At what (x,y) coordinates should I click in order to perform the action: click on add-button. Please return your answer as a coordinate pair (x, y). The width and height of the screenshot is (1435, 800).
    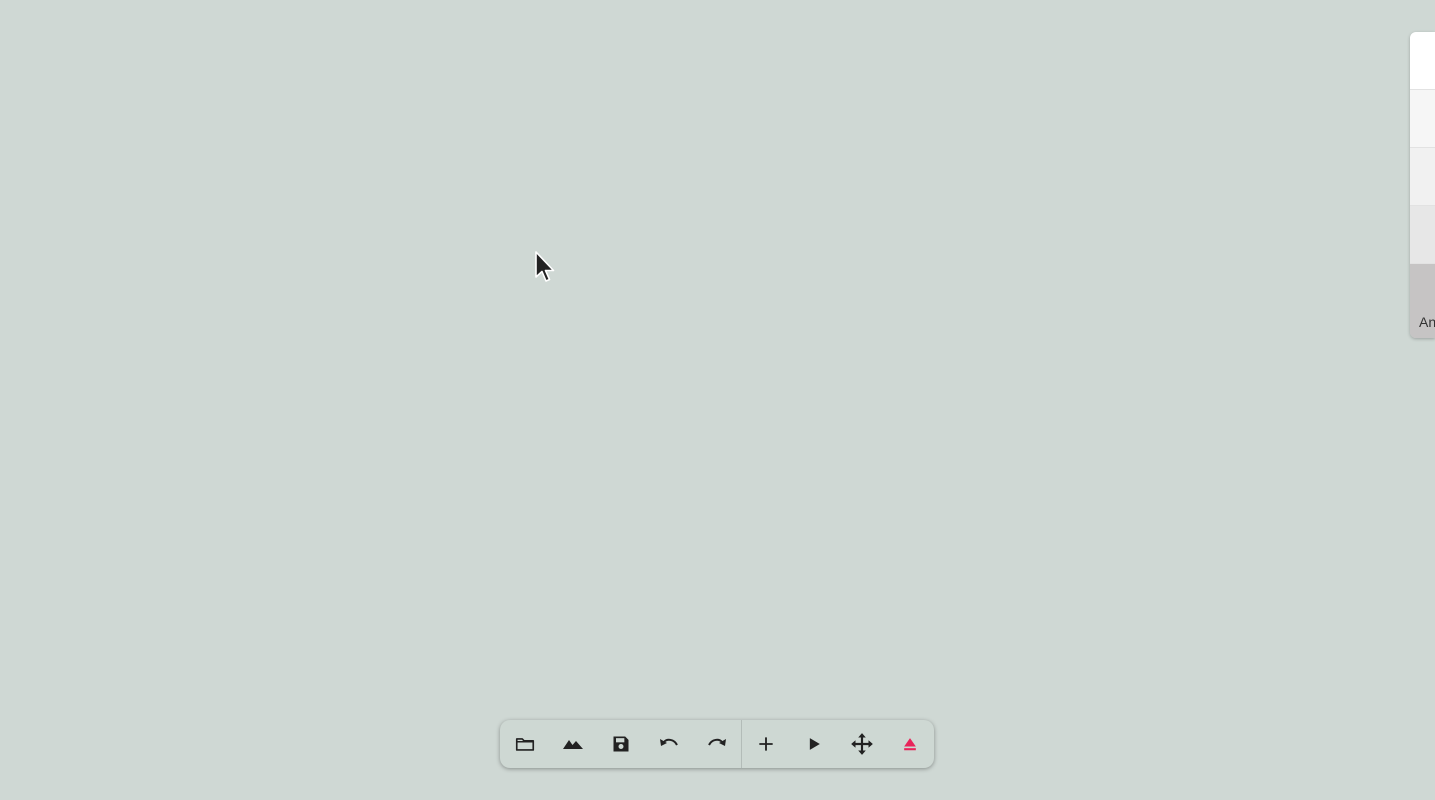
    Looking at the image, I should click on (766, 744).